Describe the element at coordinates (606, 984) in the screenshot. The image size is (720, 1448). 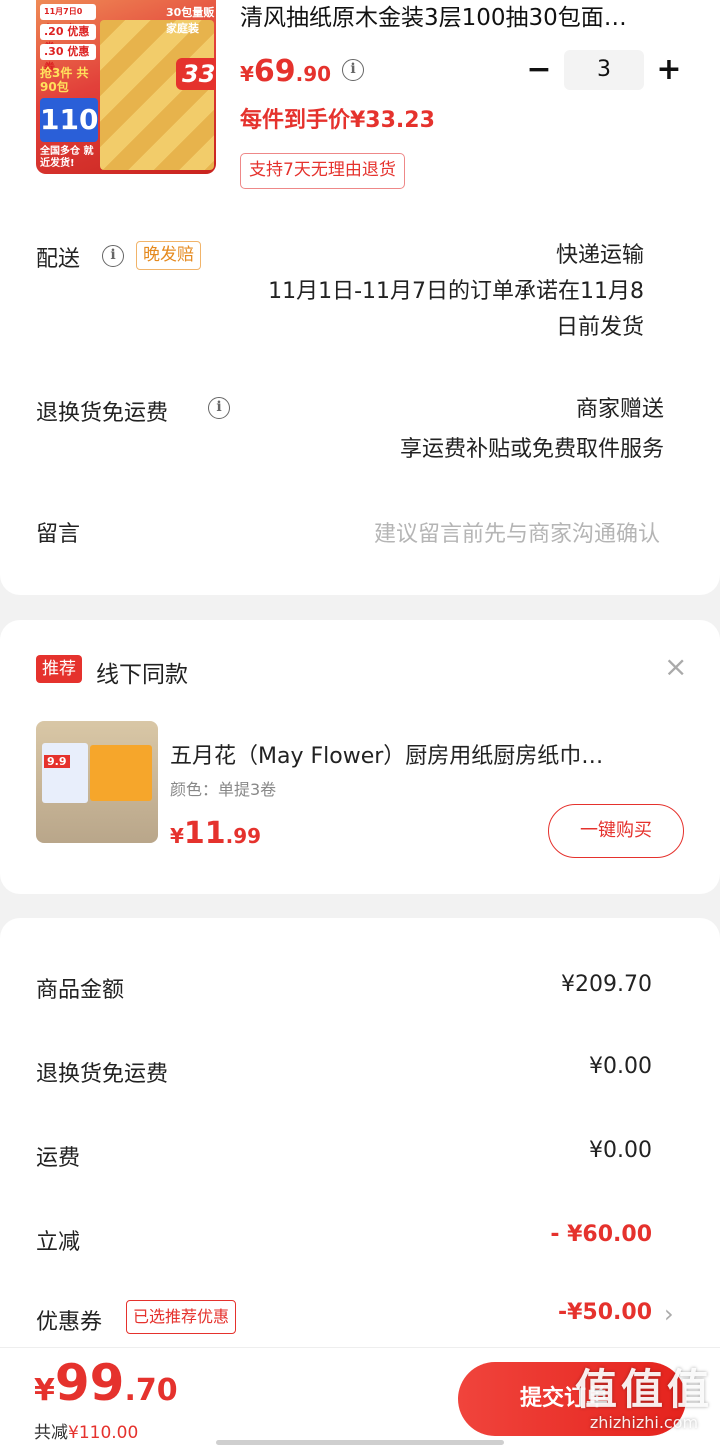
I see `goods-amount-value: ¥209.70` at that location.